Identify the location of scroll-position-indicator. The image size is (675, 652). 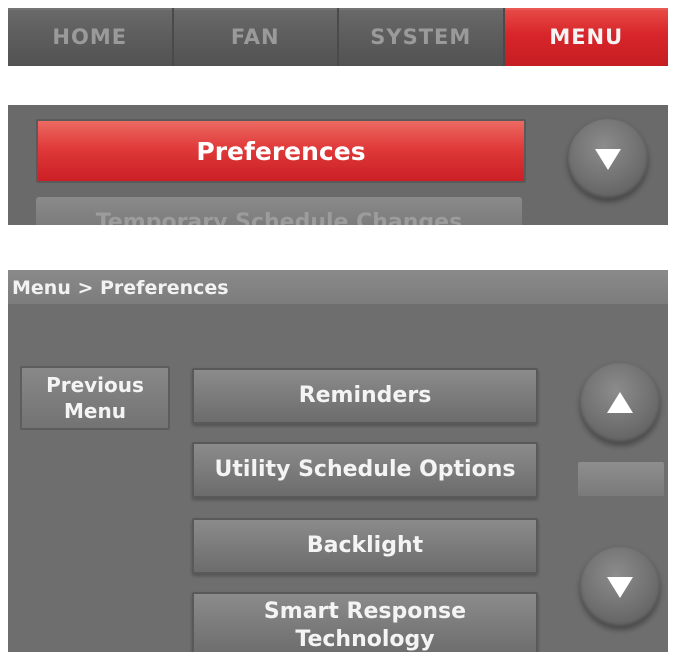
(621, 479).